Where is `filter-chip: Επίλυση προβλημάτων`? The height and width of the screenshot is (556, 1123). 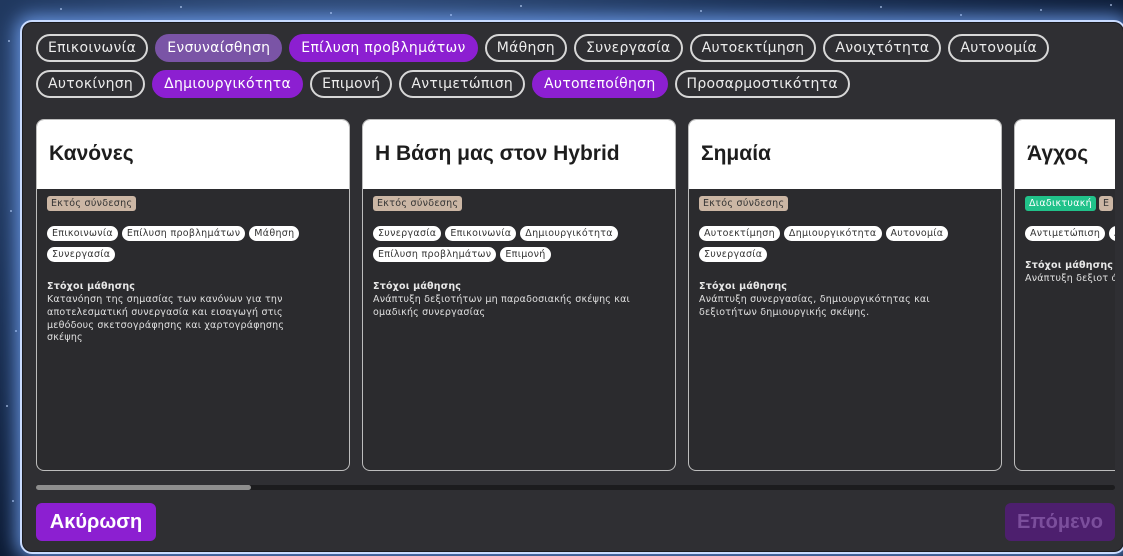 filter-chip: Επίλυση προβλημάτων is located at coordinates (383, 48).